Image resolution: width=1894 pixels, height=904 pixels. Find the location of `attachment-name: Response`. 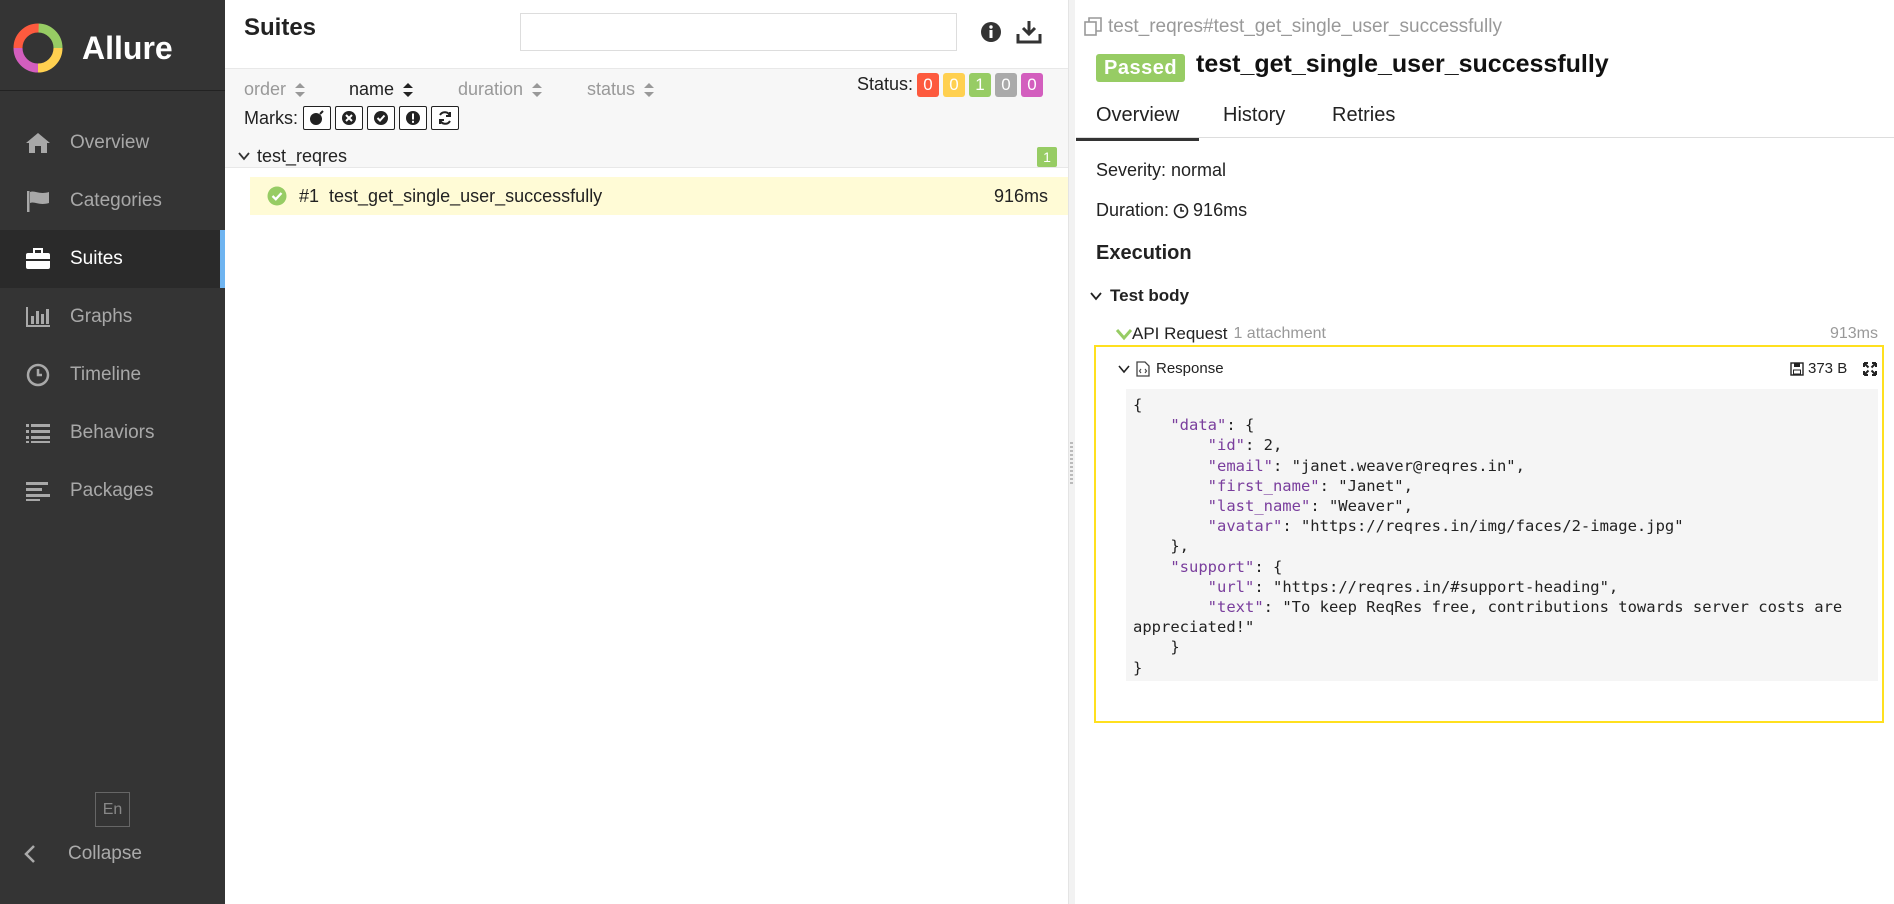

attachment-name: Response is located at coordinates (1190, 368).